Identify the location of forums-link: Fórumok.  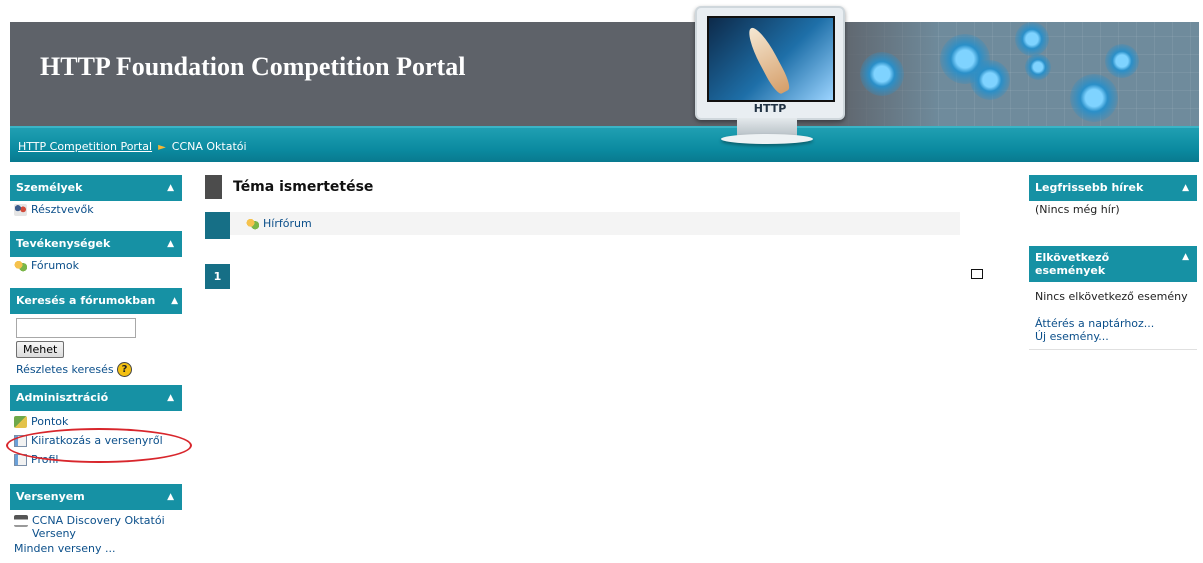
(55, 265).